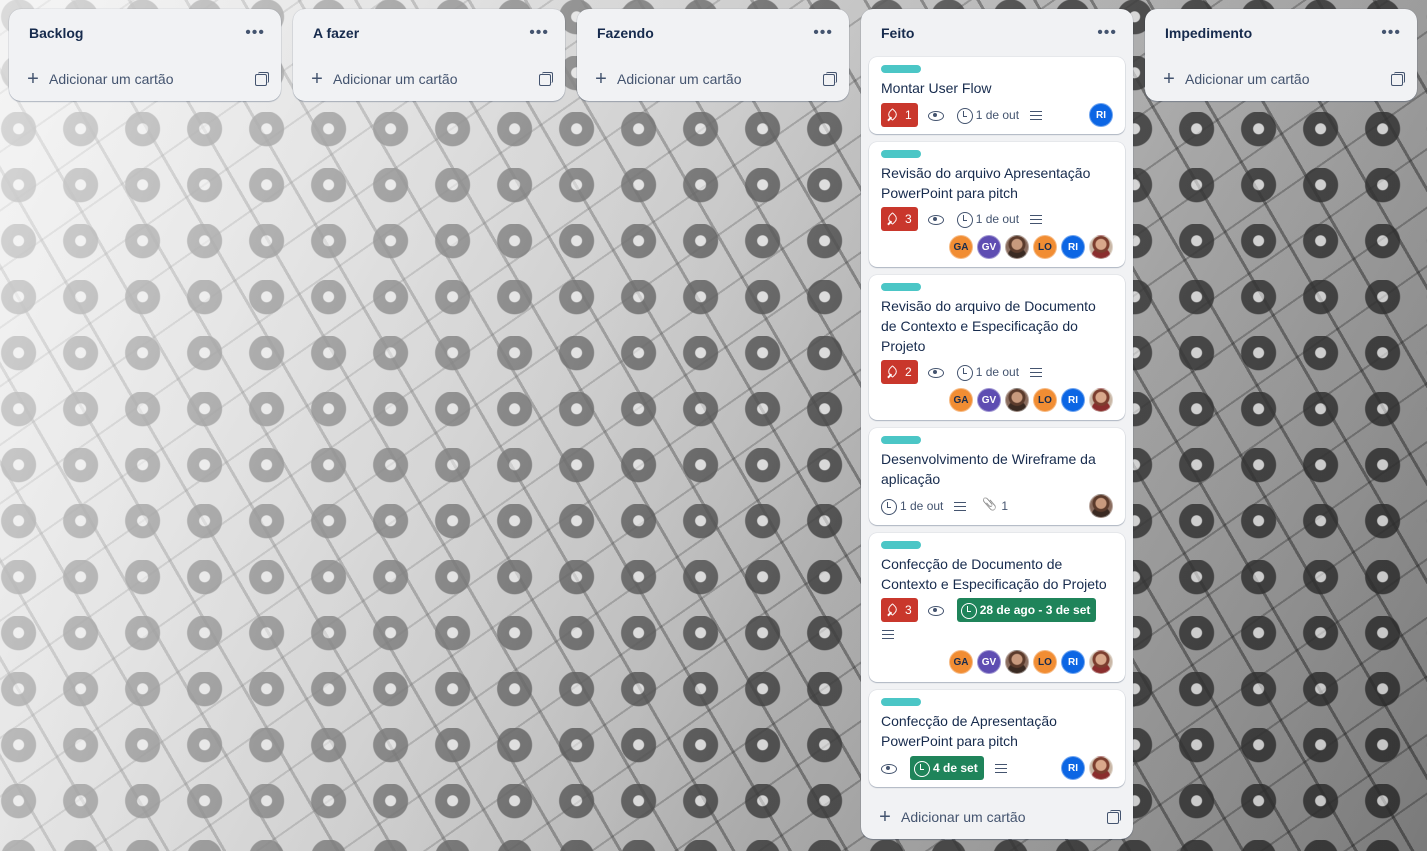 The height and width of the screenshot is (851, 1427). I want to click on list-title: A fazer, so click(336, 33).